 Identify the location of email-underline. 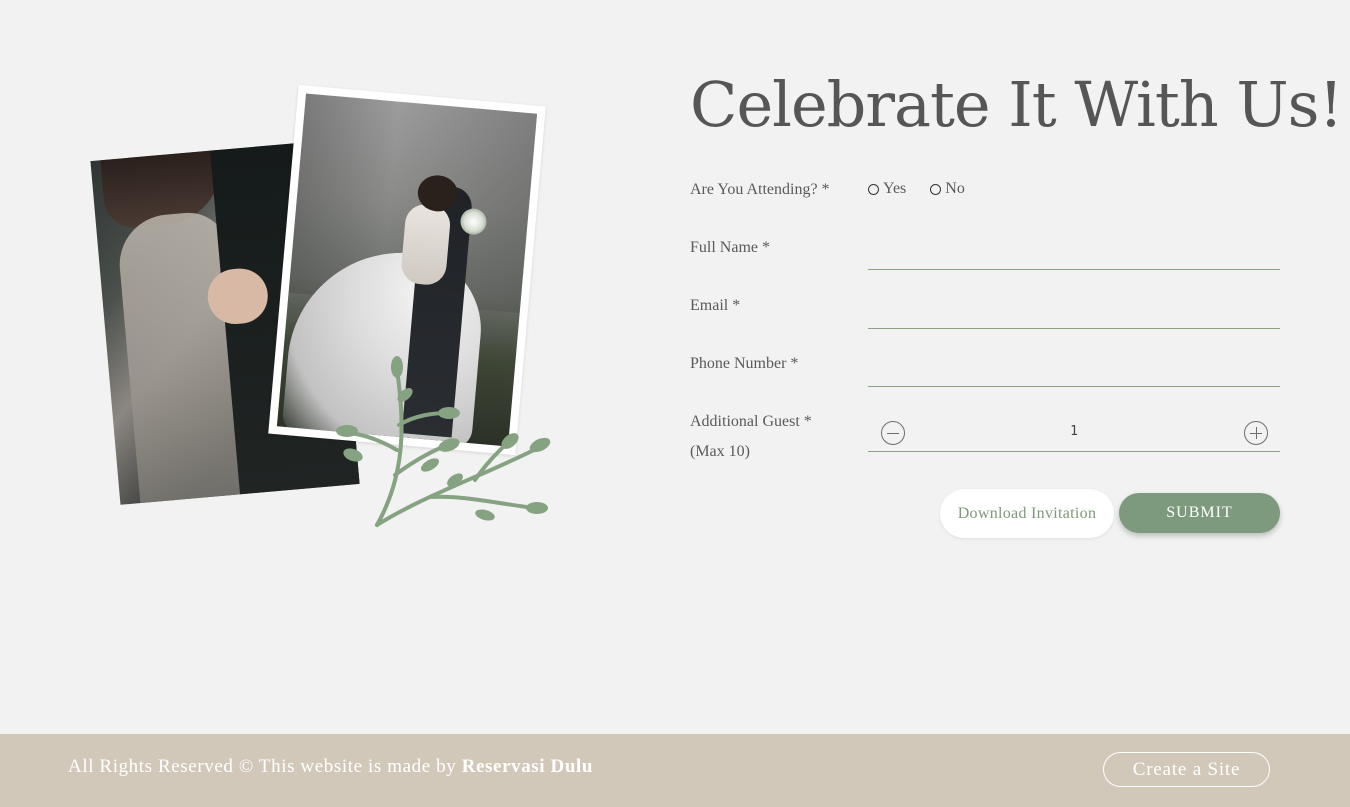
(1074, 328).